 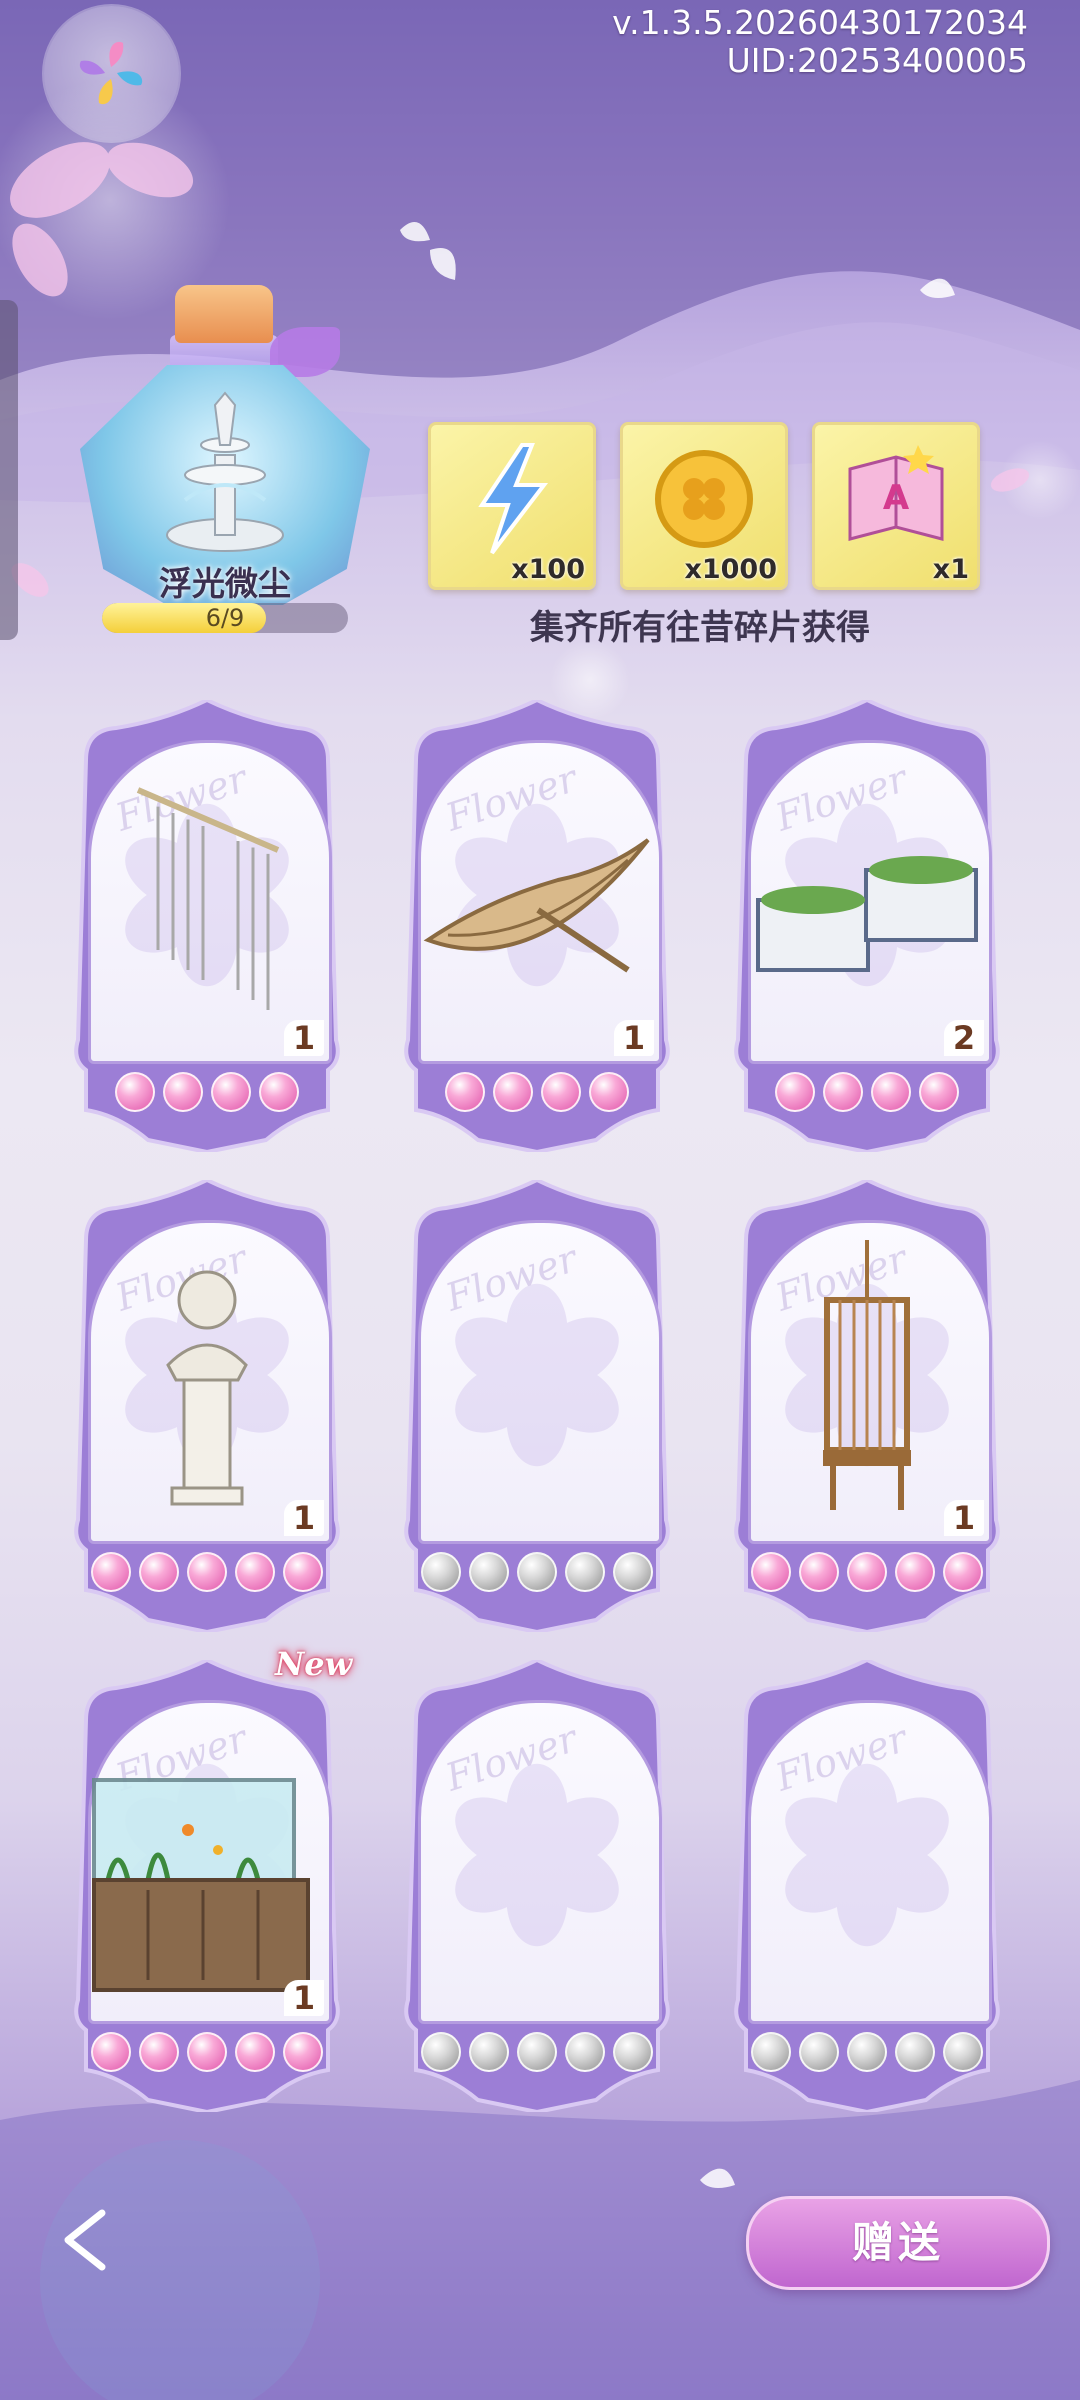 I want to click on reward-coins: x1000, so click(x=704, y=506).